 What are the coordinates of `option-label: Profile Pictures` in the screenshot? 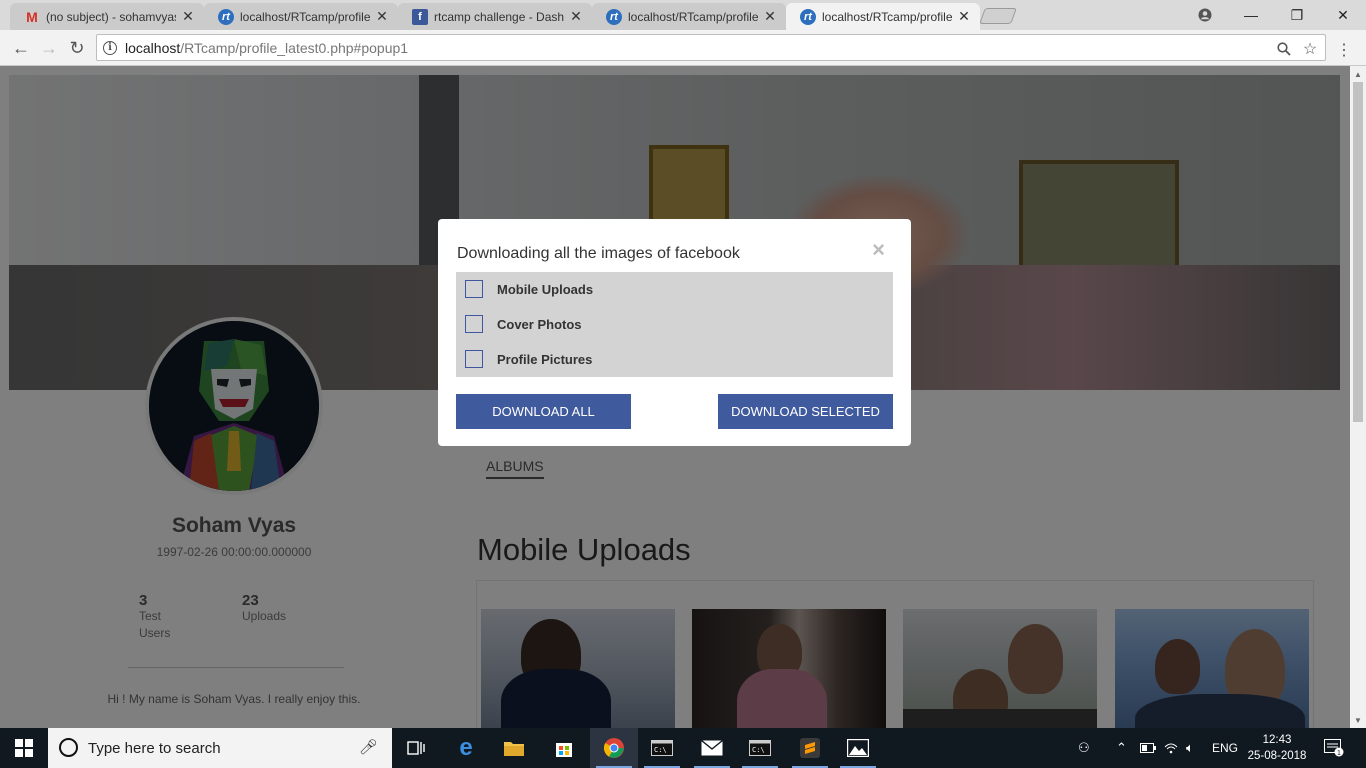 It's located at (545, 359).